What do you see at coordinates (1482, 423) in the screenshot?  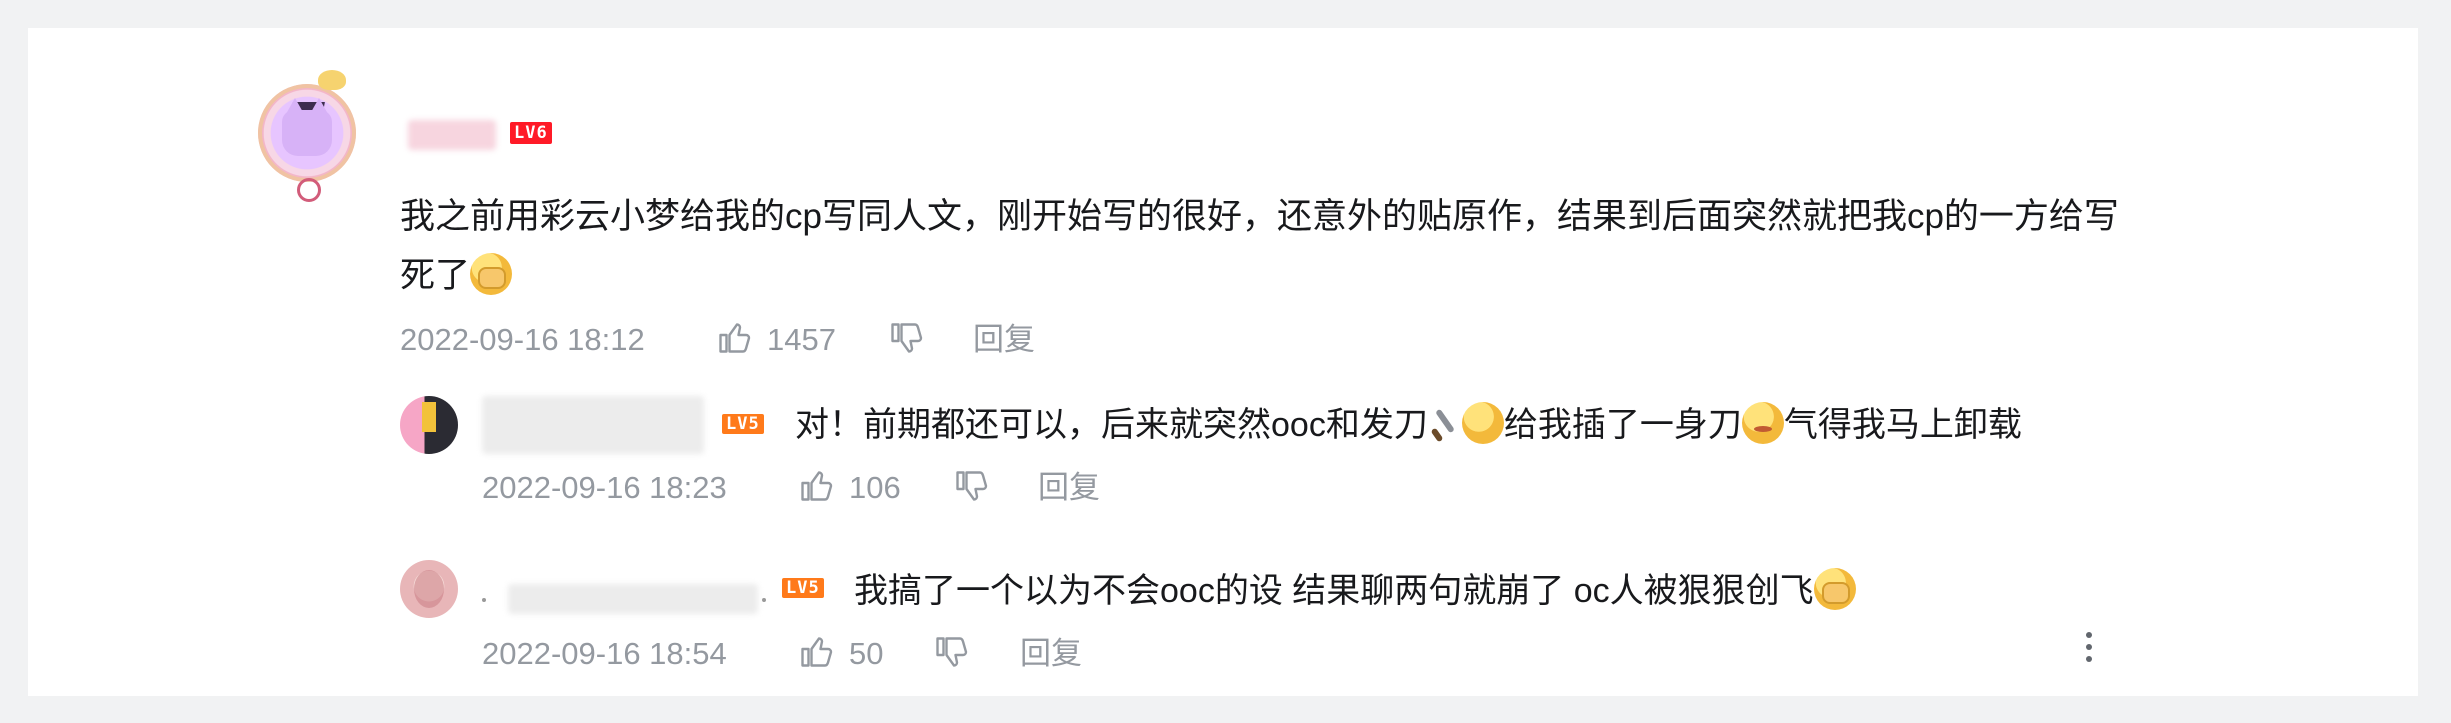 I see `smirk-emoji-icon` at bounding box center [1482, 423].